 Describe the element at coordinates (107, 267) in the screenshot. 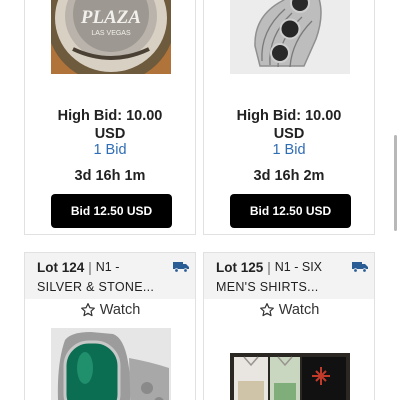

I see `lot-category: N1 -` at that location.